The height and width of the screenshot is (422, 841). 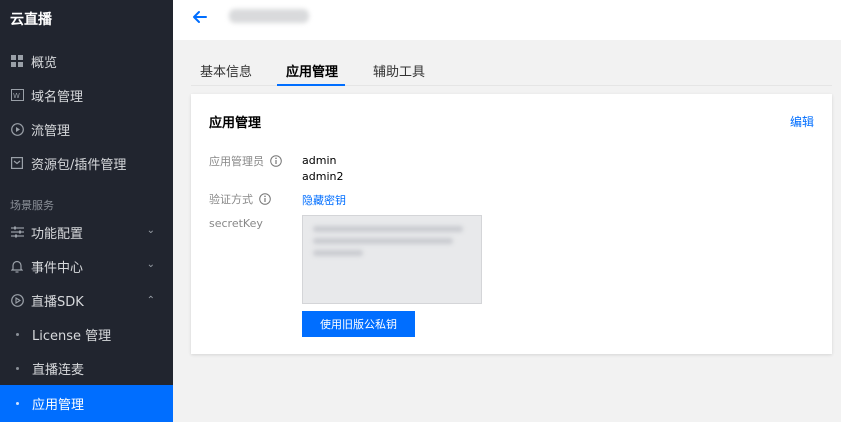 I want to click on sidebar-item-live-sdk: 直播SDK ⌃, so click(x=86, y=300).